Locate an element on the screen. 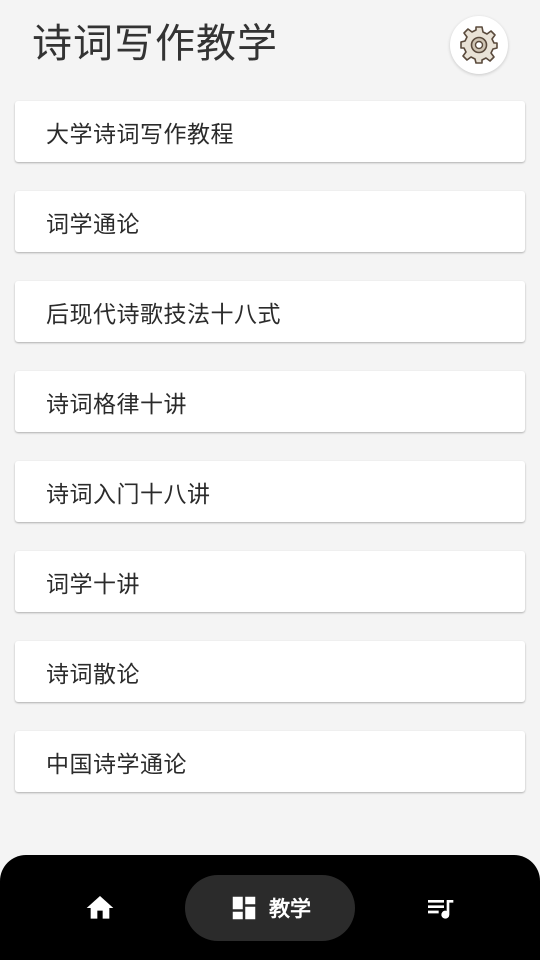 The width and height of the screenshot is (540, 960). playlist-music-icon is located at coordinates (441, 909).